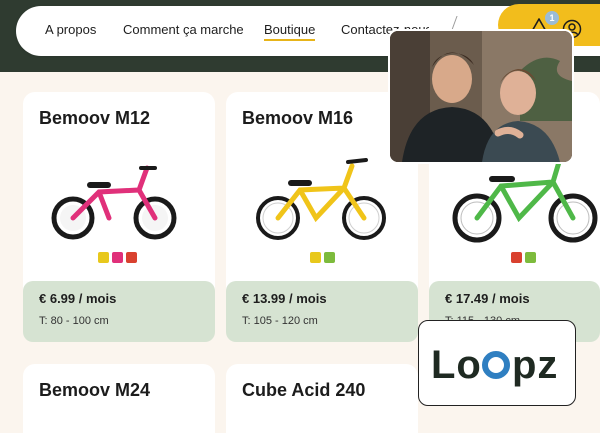 The width and height of the screenshot is (600, 433). I want to click on svg-text: Lo, so click(456, 365).